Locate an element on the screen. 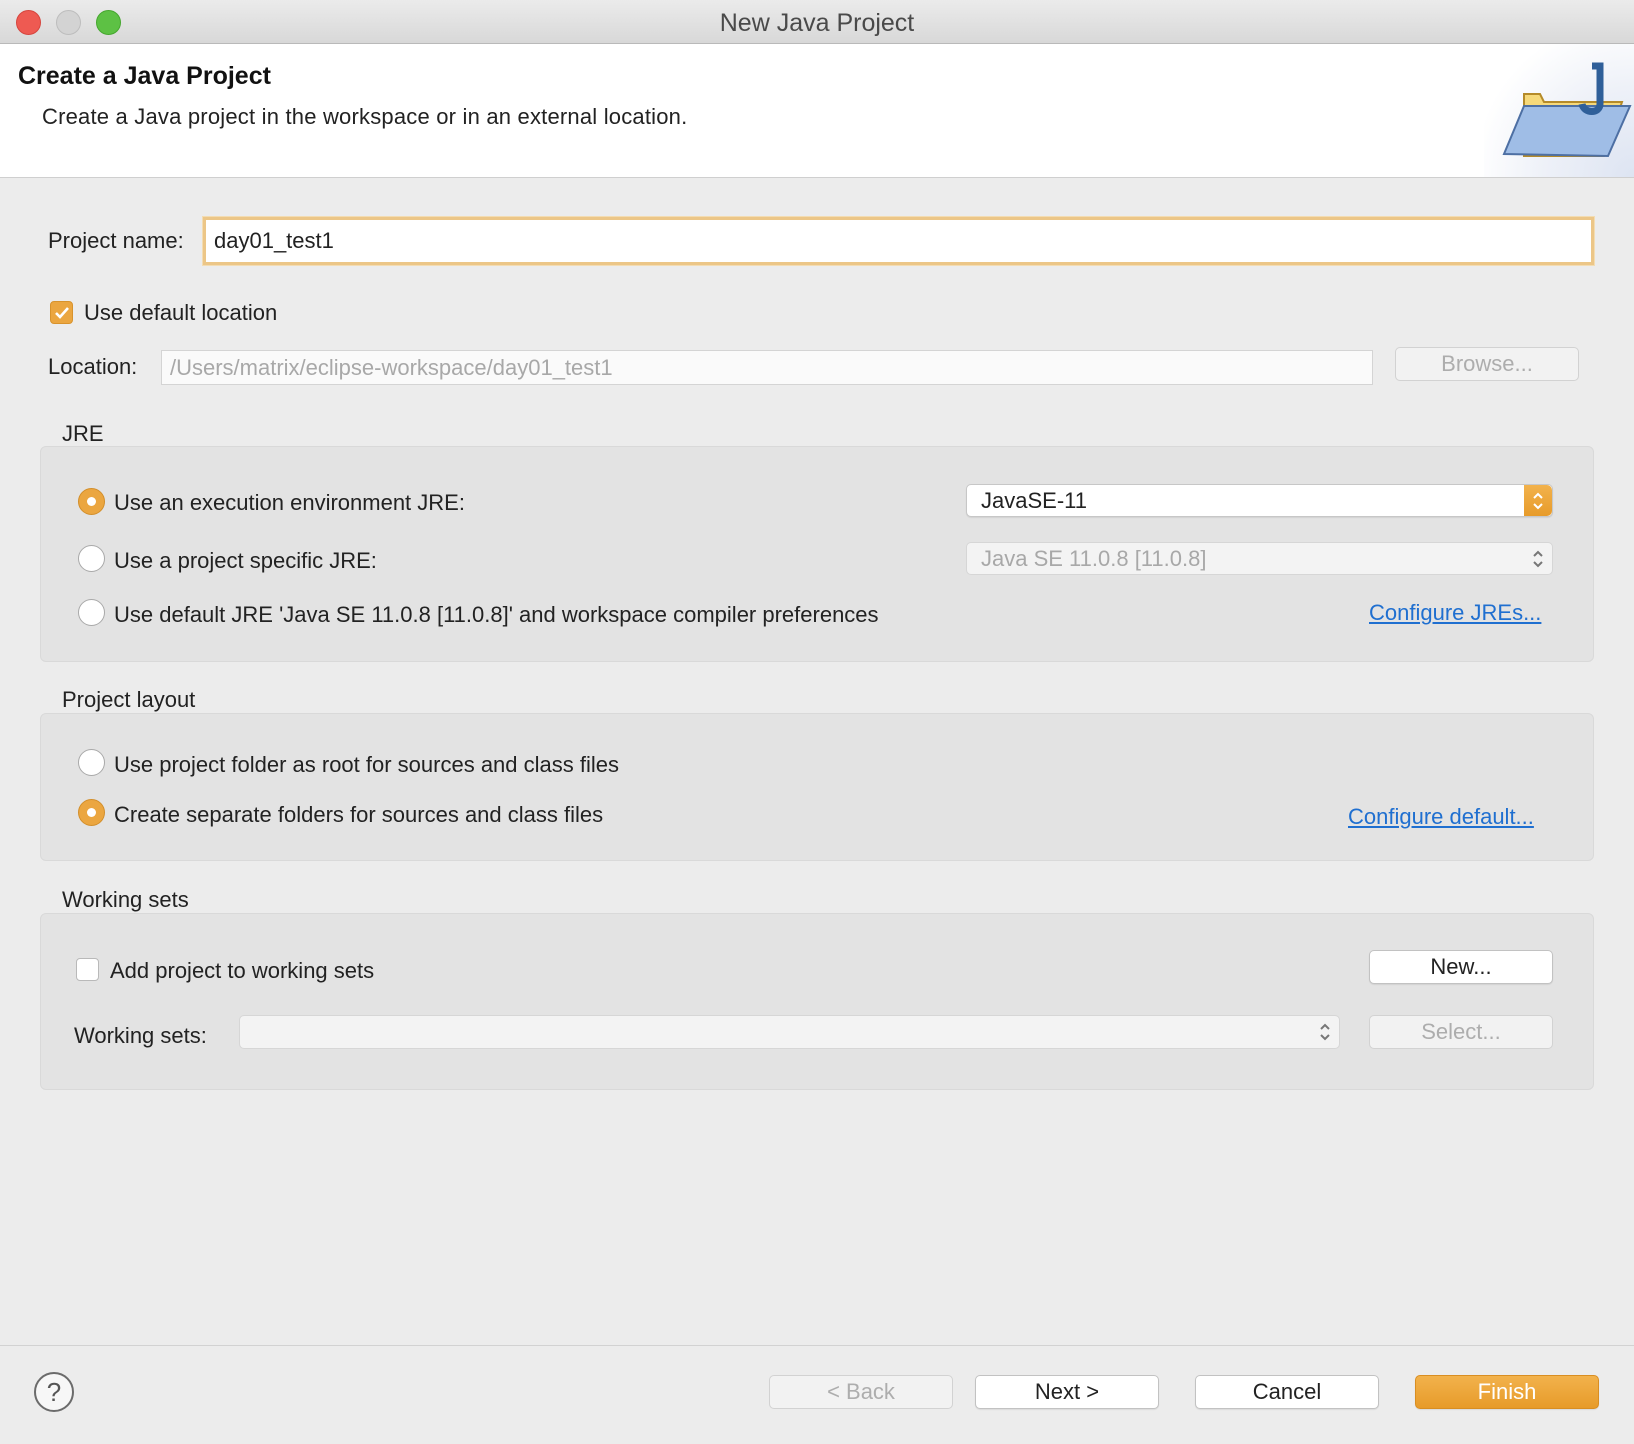 The image size is (1634, 1444). window-title: New Java Project is located at coordinates (817, 23).